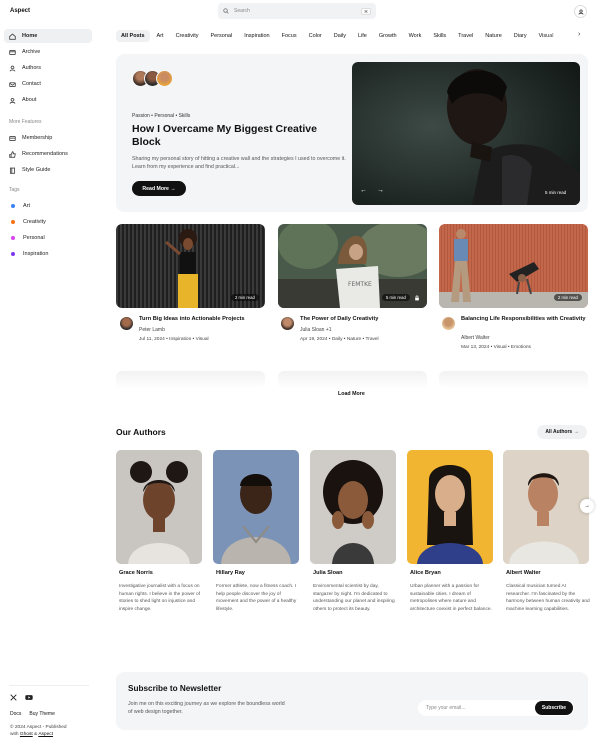 This screenshot has width=600, height=750. Describe the element at coordinates (41, 714) in the screenshot. I see `footer-link-buy-theme: Buy Theme` at that location.